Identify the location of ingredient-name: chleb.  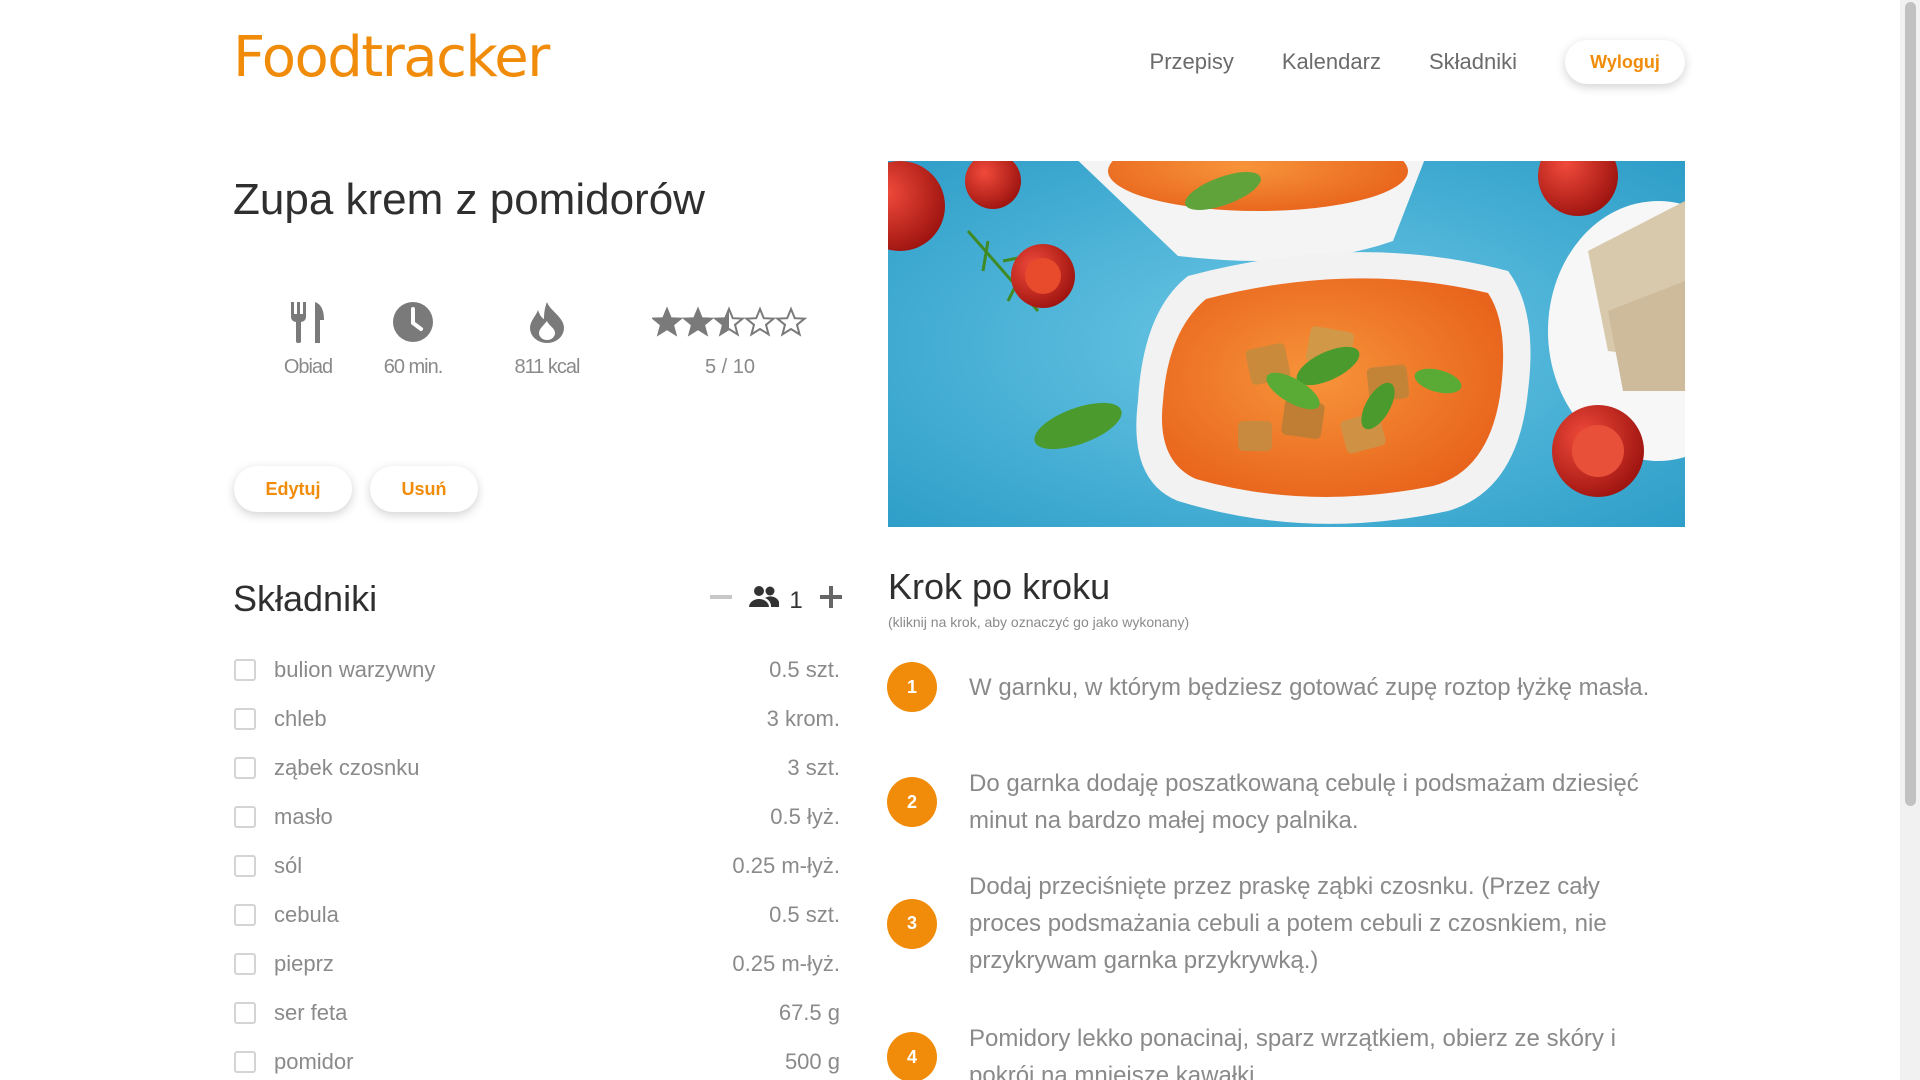
(300, 718).